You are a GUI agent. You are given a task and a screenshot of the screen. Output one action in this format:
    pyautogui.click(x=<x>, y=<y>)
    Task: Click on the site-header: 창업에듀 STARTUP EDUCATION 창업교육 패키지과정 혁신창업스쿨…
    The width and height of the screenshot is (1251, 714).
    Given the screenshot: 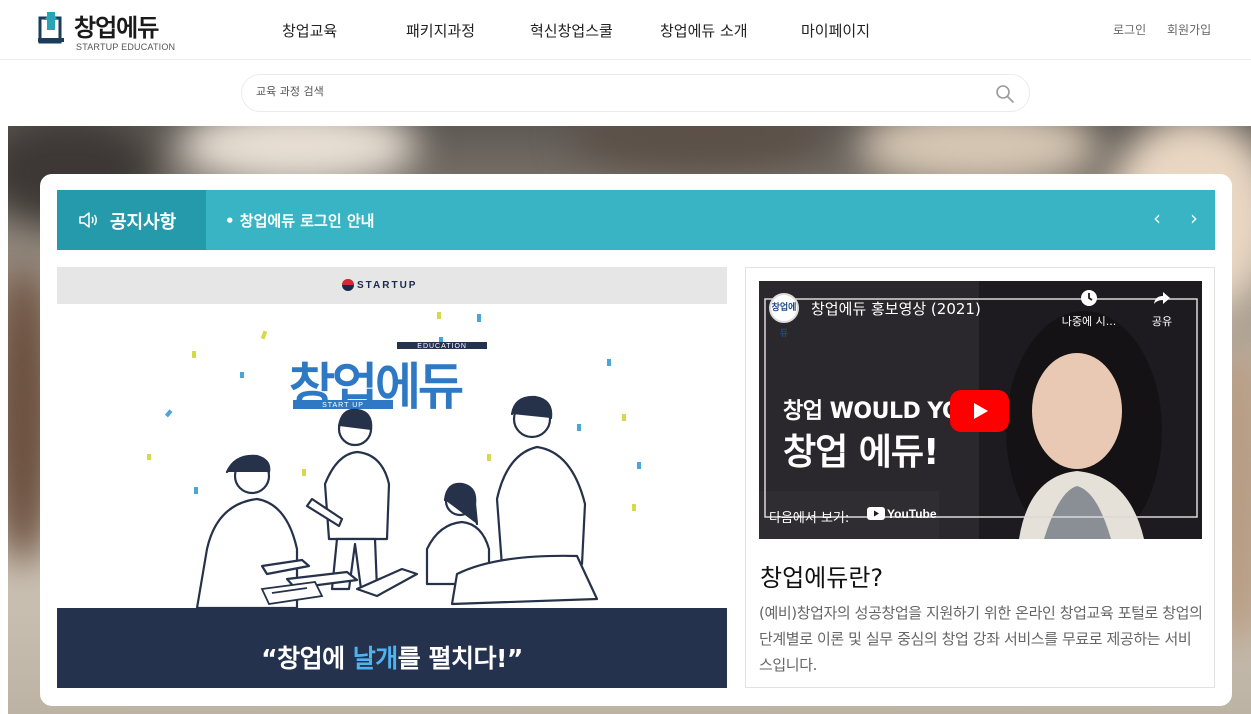 What is the action you would take?
    pyautogui.click(x=625, y=30)
    